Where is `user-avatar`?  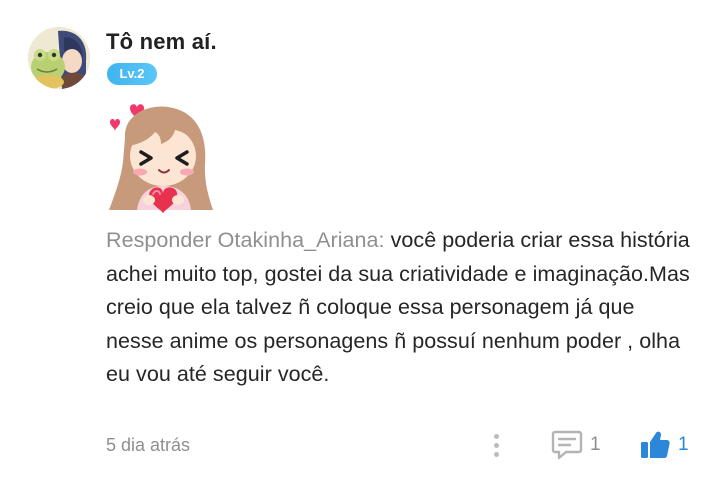
user-avatar is located at coordinates (59, 58).